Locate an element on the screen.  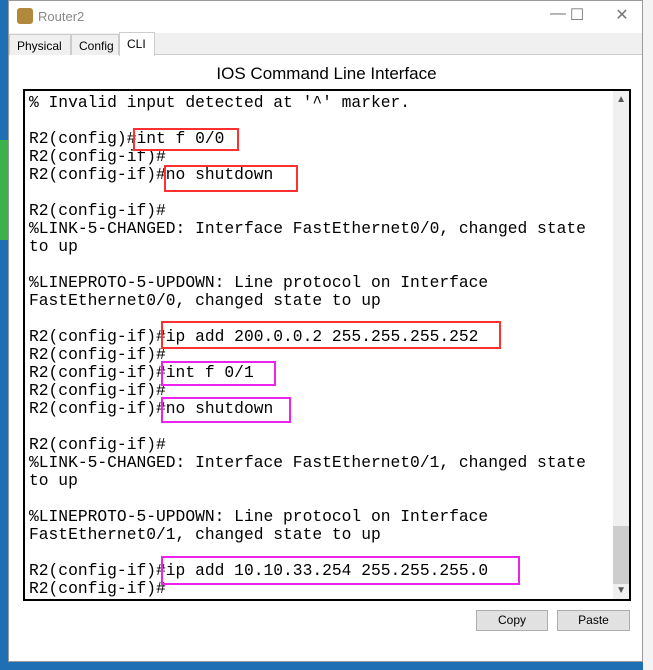
page-title: IOS Command Line Interface is located at coordinates (326, 73).